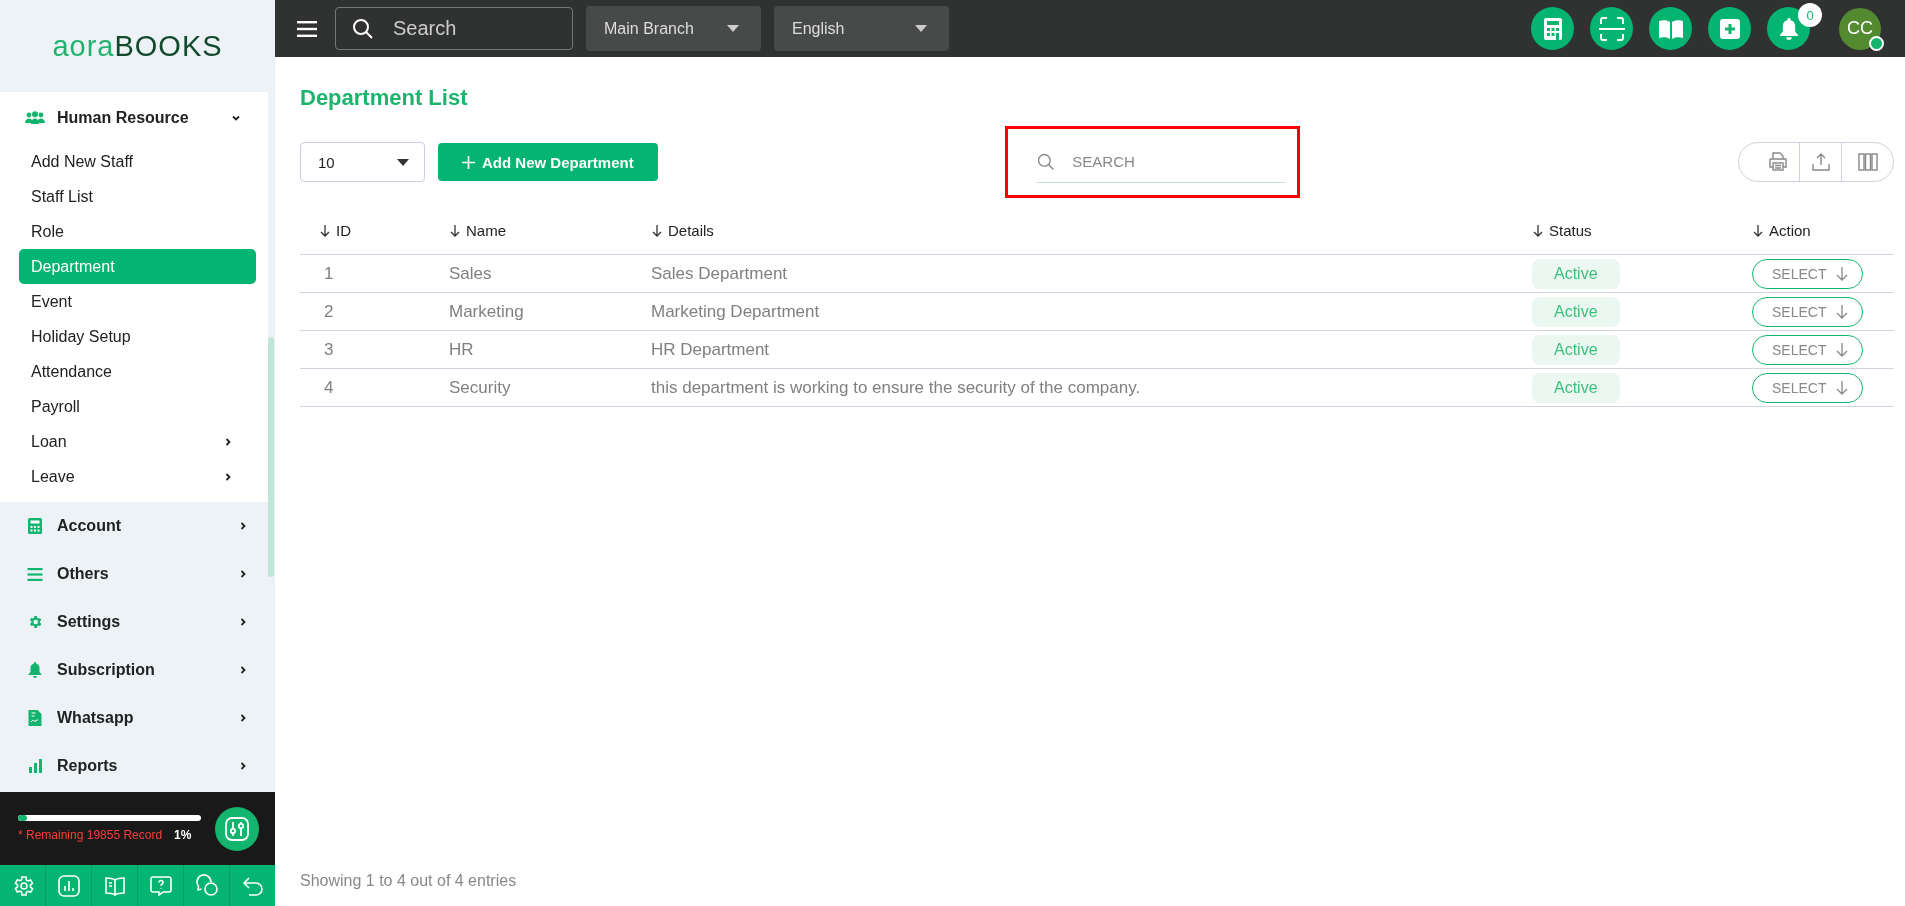 Image resolution: width=1905 pixels, height=906 pixels. Describe the element at coordinates (137, 336) in the screenshot. I see `sidebar-item: Holiday Setup` at that location.